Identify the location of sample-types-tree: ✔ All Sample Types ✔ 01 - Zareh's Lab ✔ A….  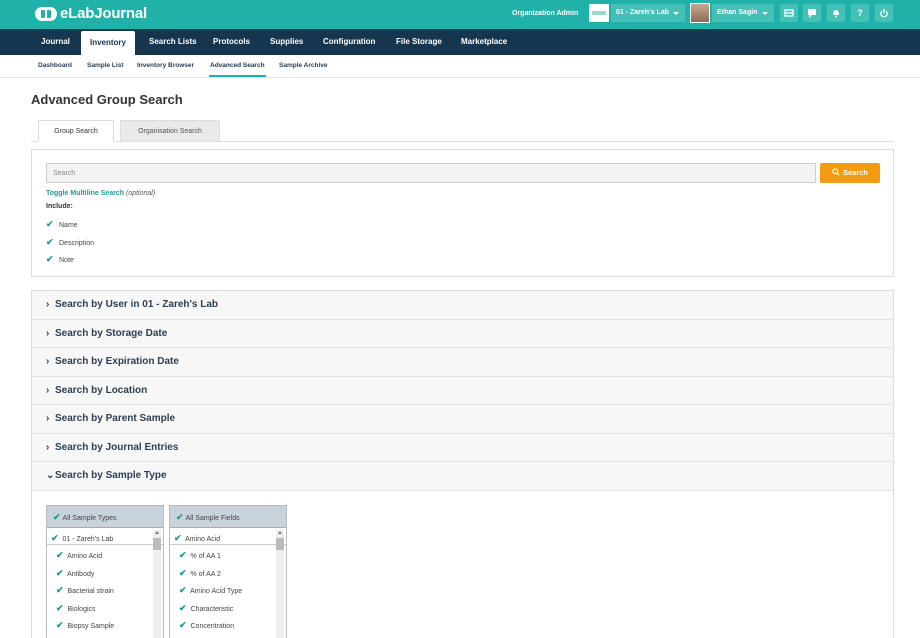
(105, 571).